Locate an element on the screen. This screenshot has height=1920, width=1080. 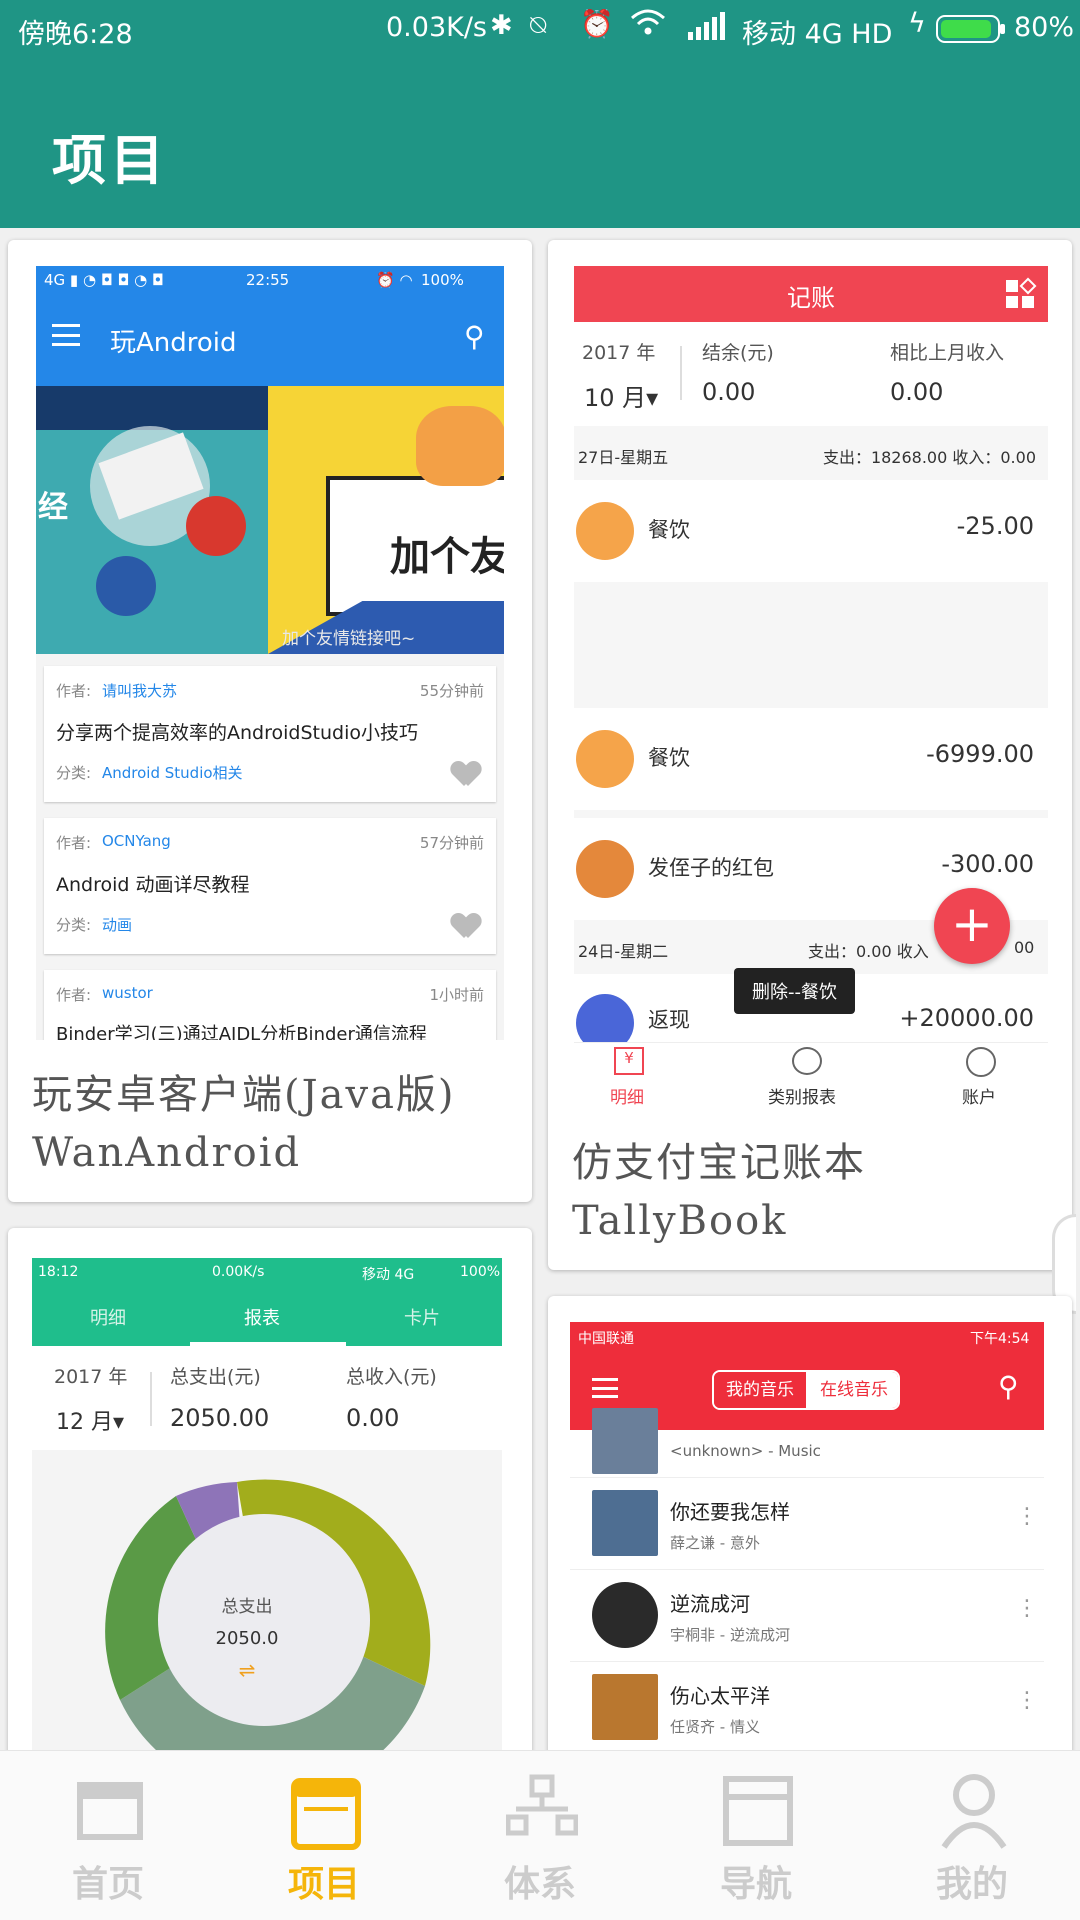
refund-icon is located at coordinates (605, 1018).